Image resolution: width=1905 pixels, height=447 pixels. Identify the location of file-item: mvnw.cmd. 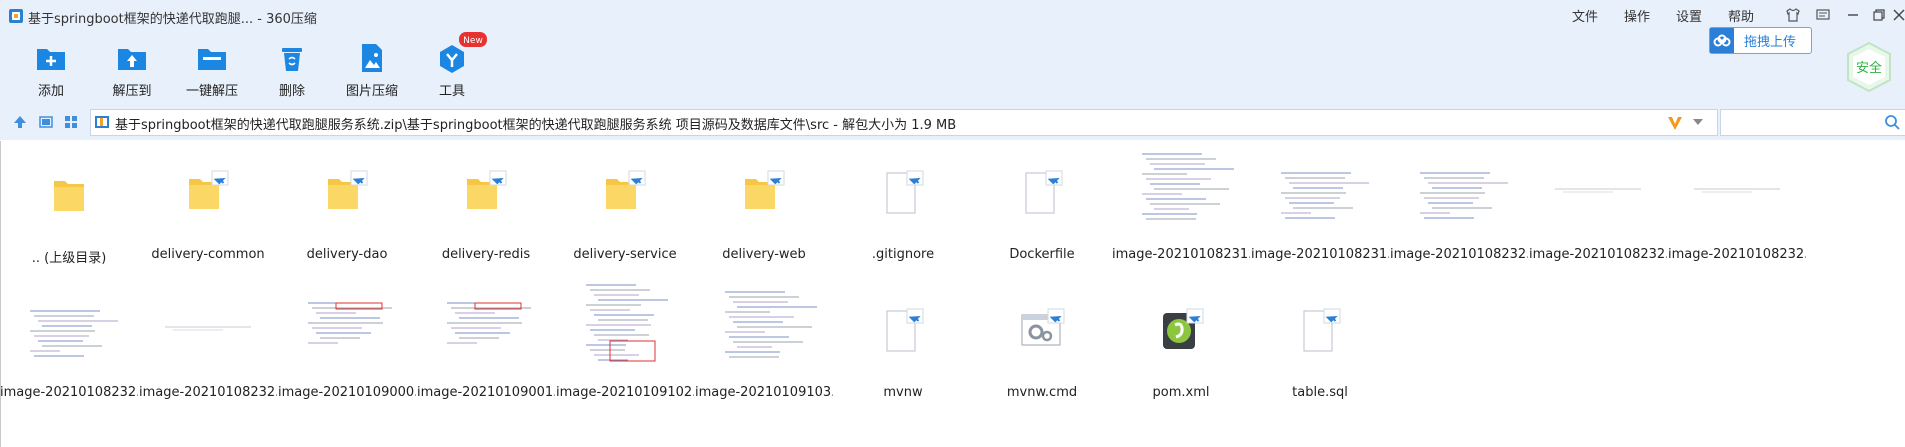
(1042, 341).